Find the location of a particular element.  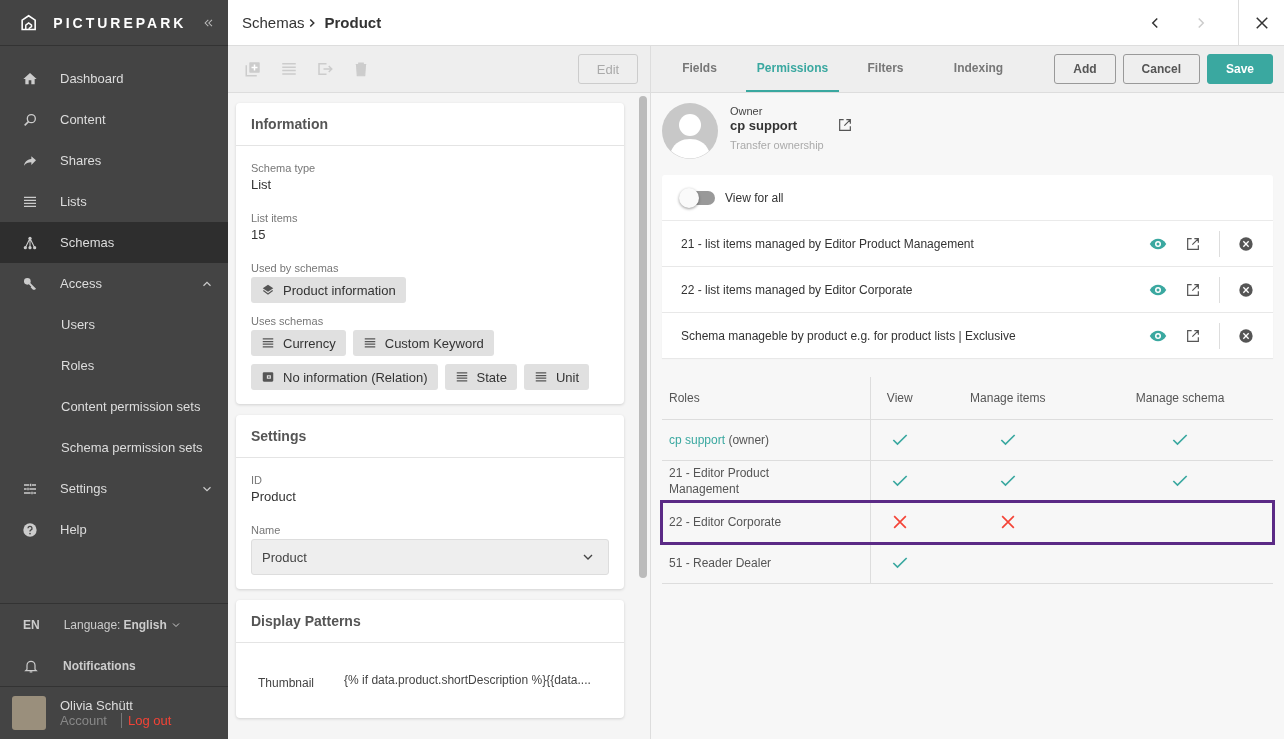

schema-chip: Currency is located at coordinates (298, 343).